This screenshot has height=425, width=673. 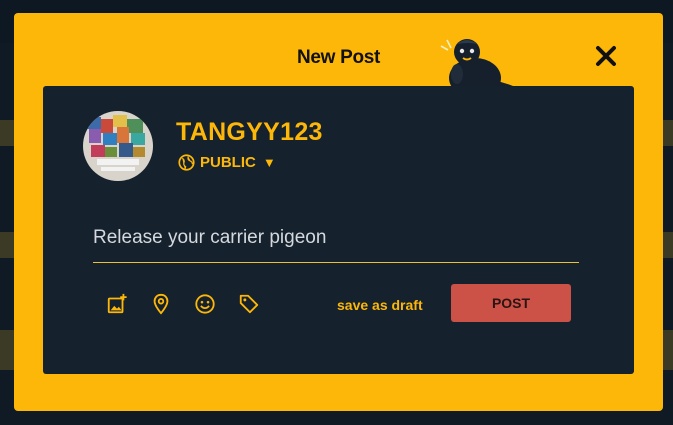 What do you see at coordinates (118, 146) in the screenshot?
I see `avatar` at bounding box center [118, 146].